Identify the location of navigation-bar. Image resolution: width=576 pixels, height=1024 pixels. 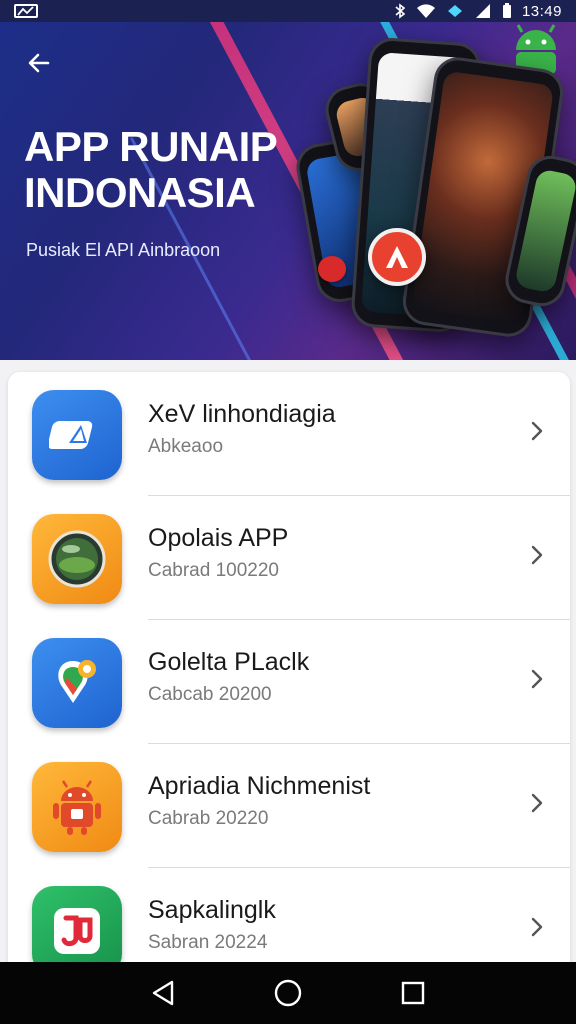
(288, 993).